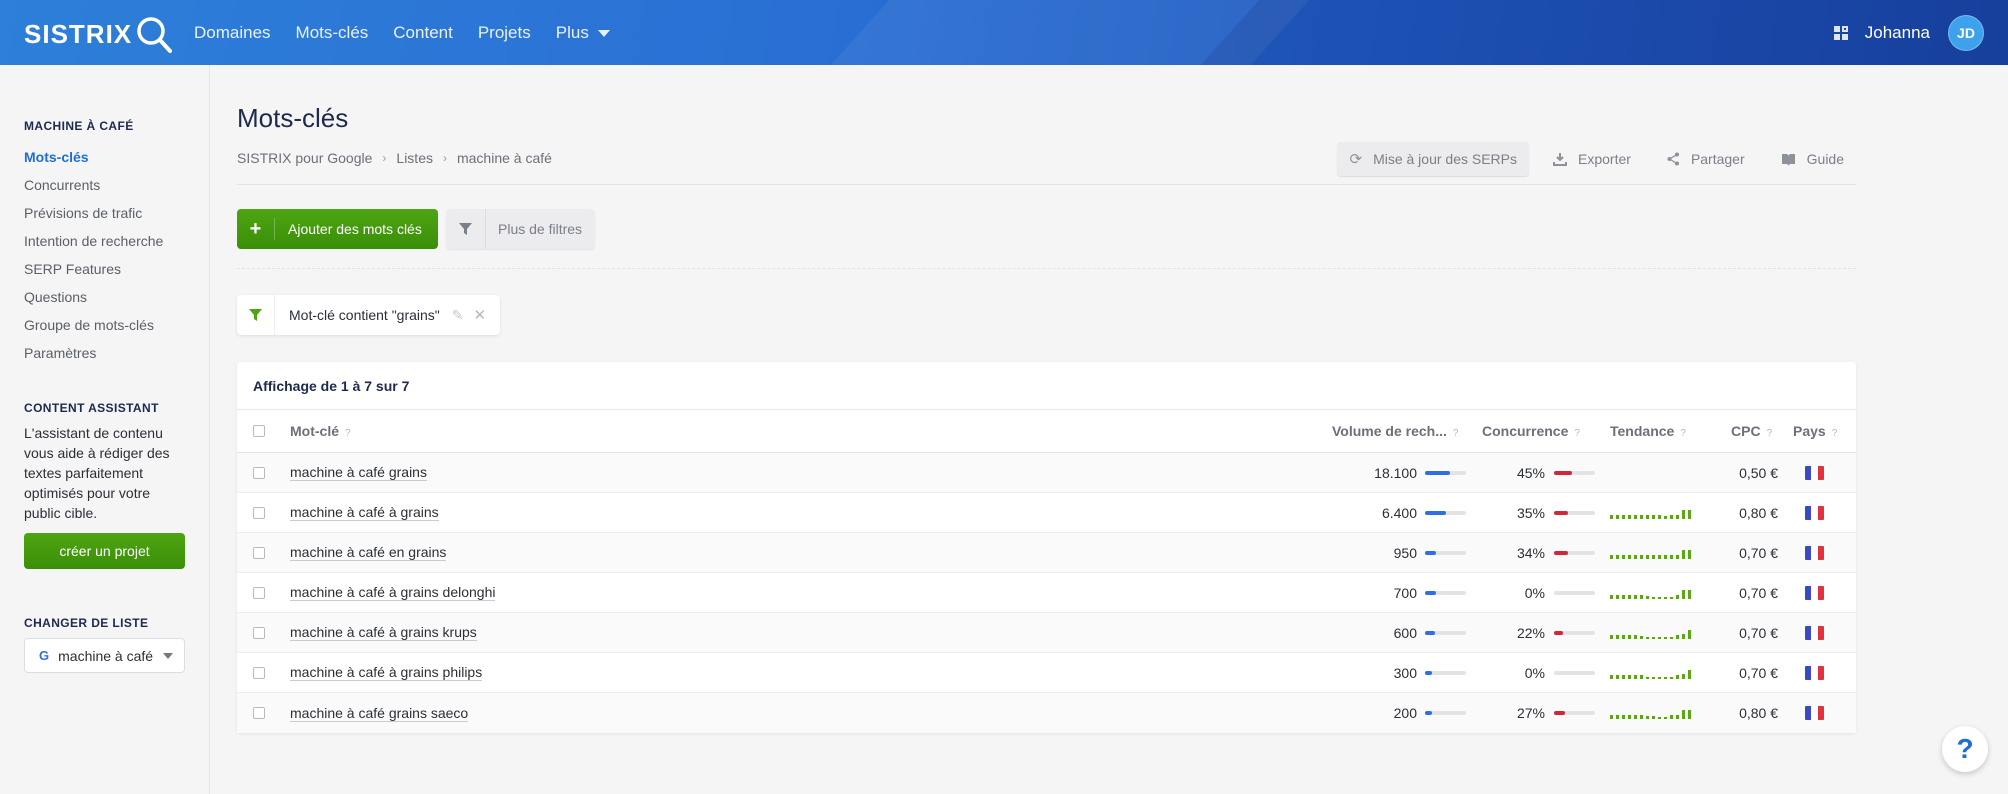 The height and width of the screenshot is (794, 2008). I want to click on sidebar-item-concurrents: Concurrents, so click(93, 185).